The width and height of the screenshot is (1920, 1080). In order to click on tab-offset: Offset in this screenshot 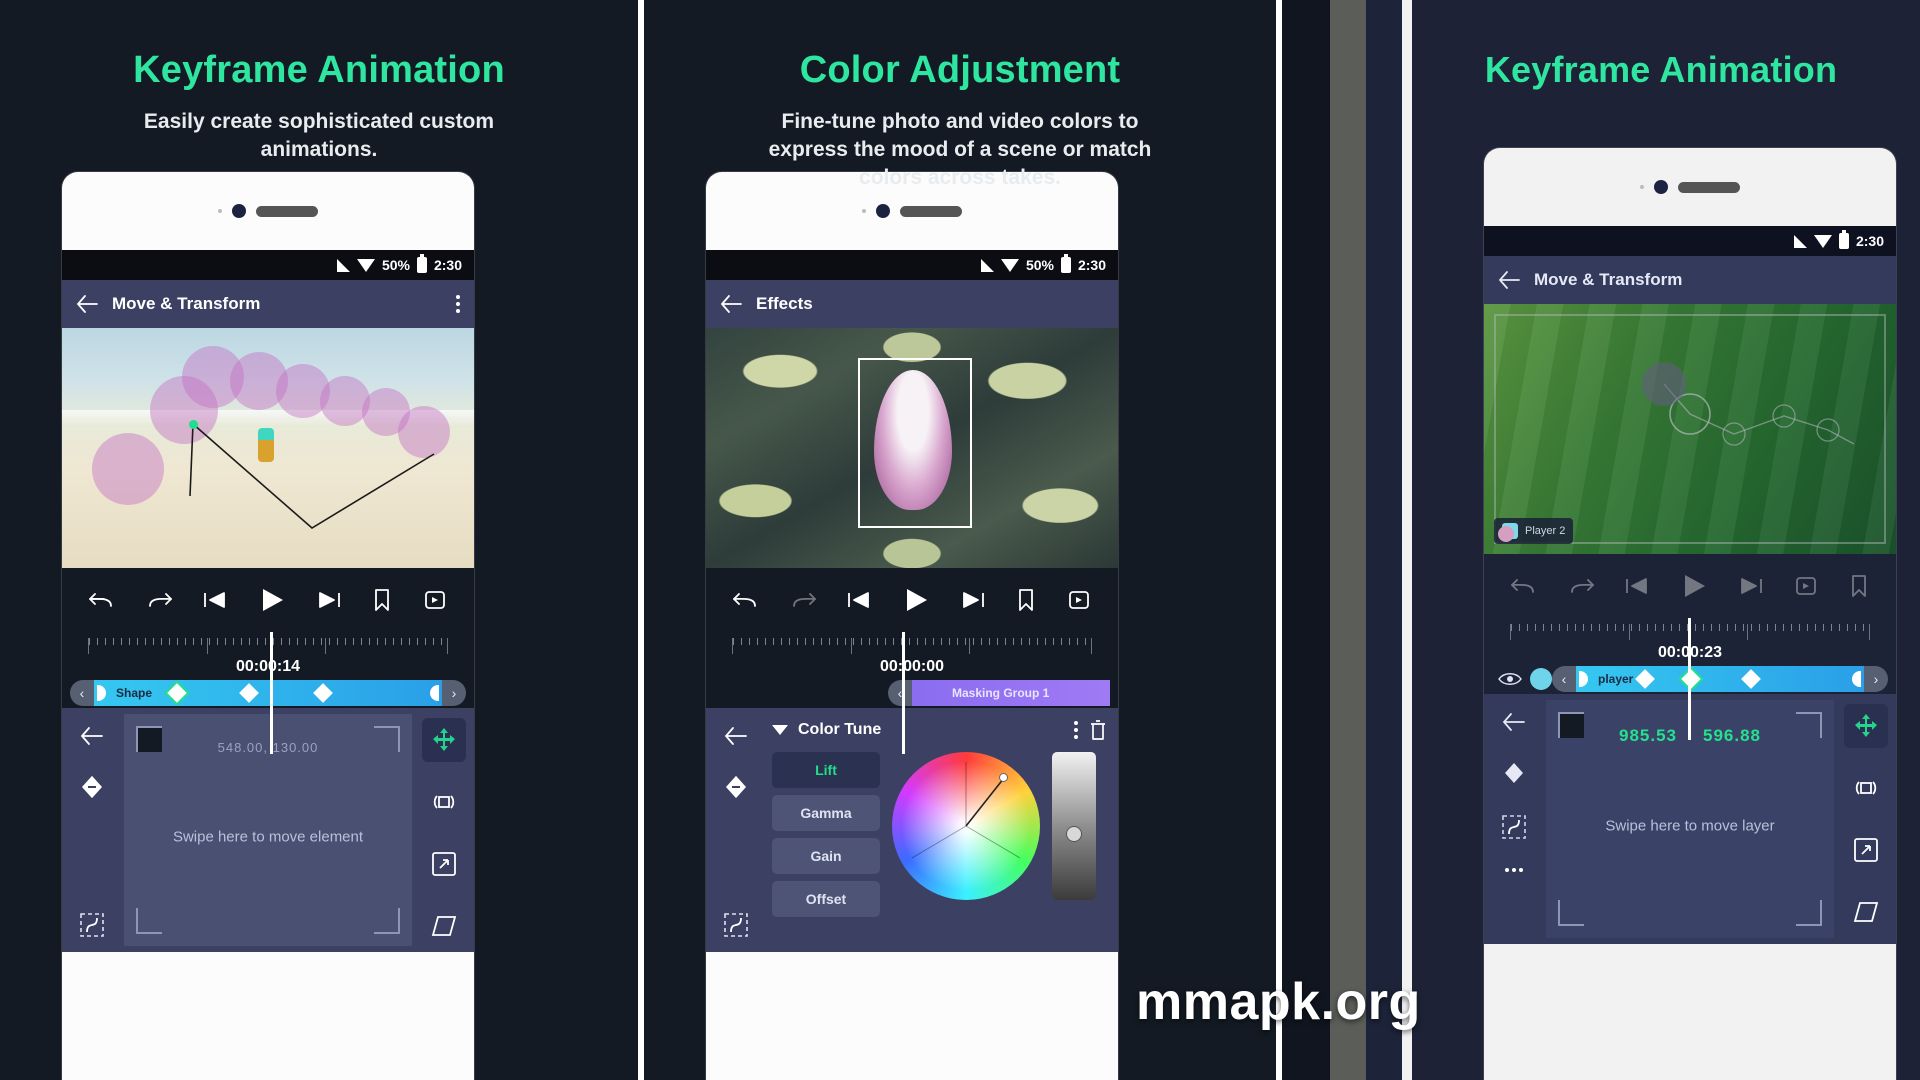, I will do `click(826, 899)`.